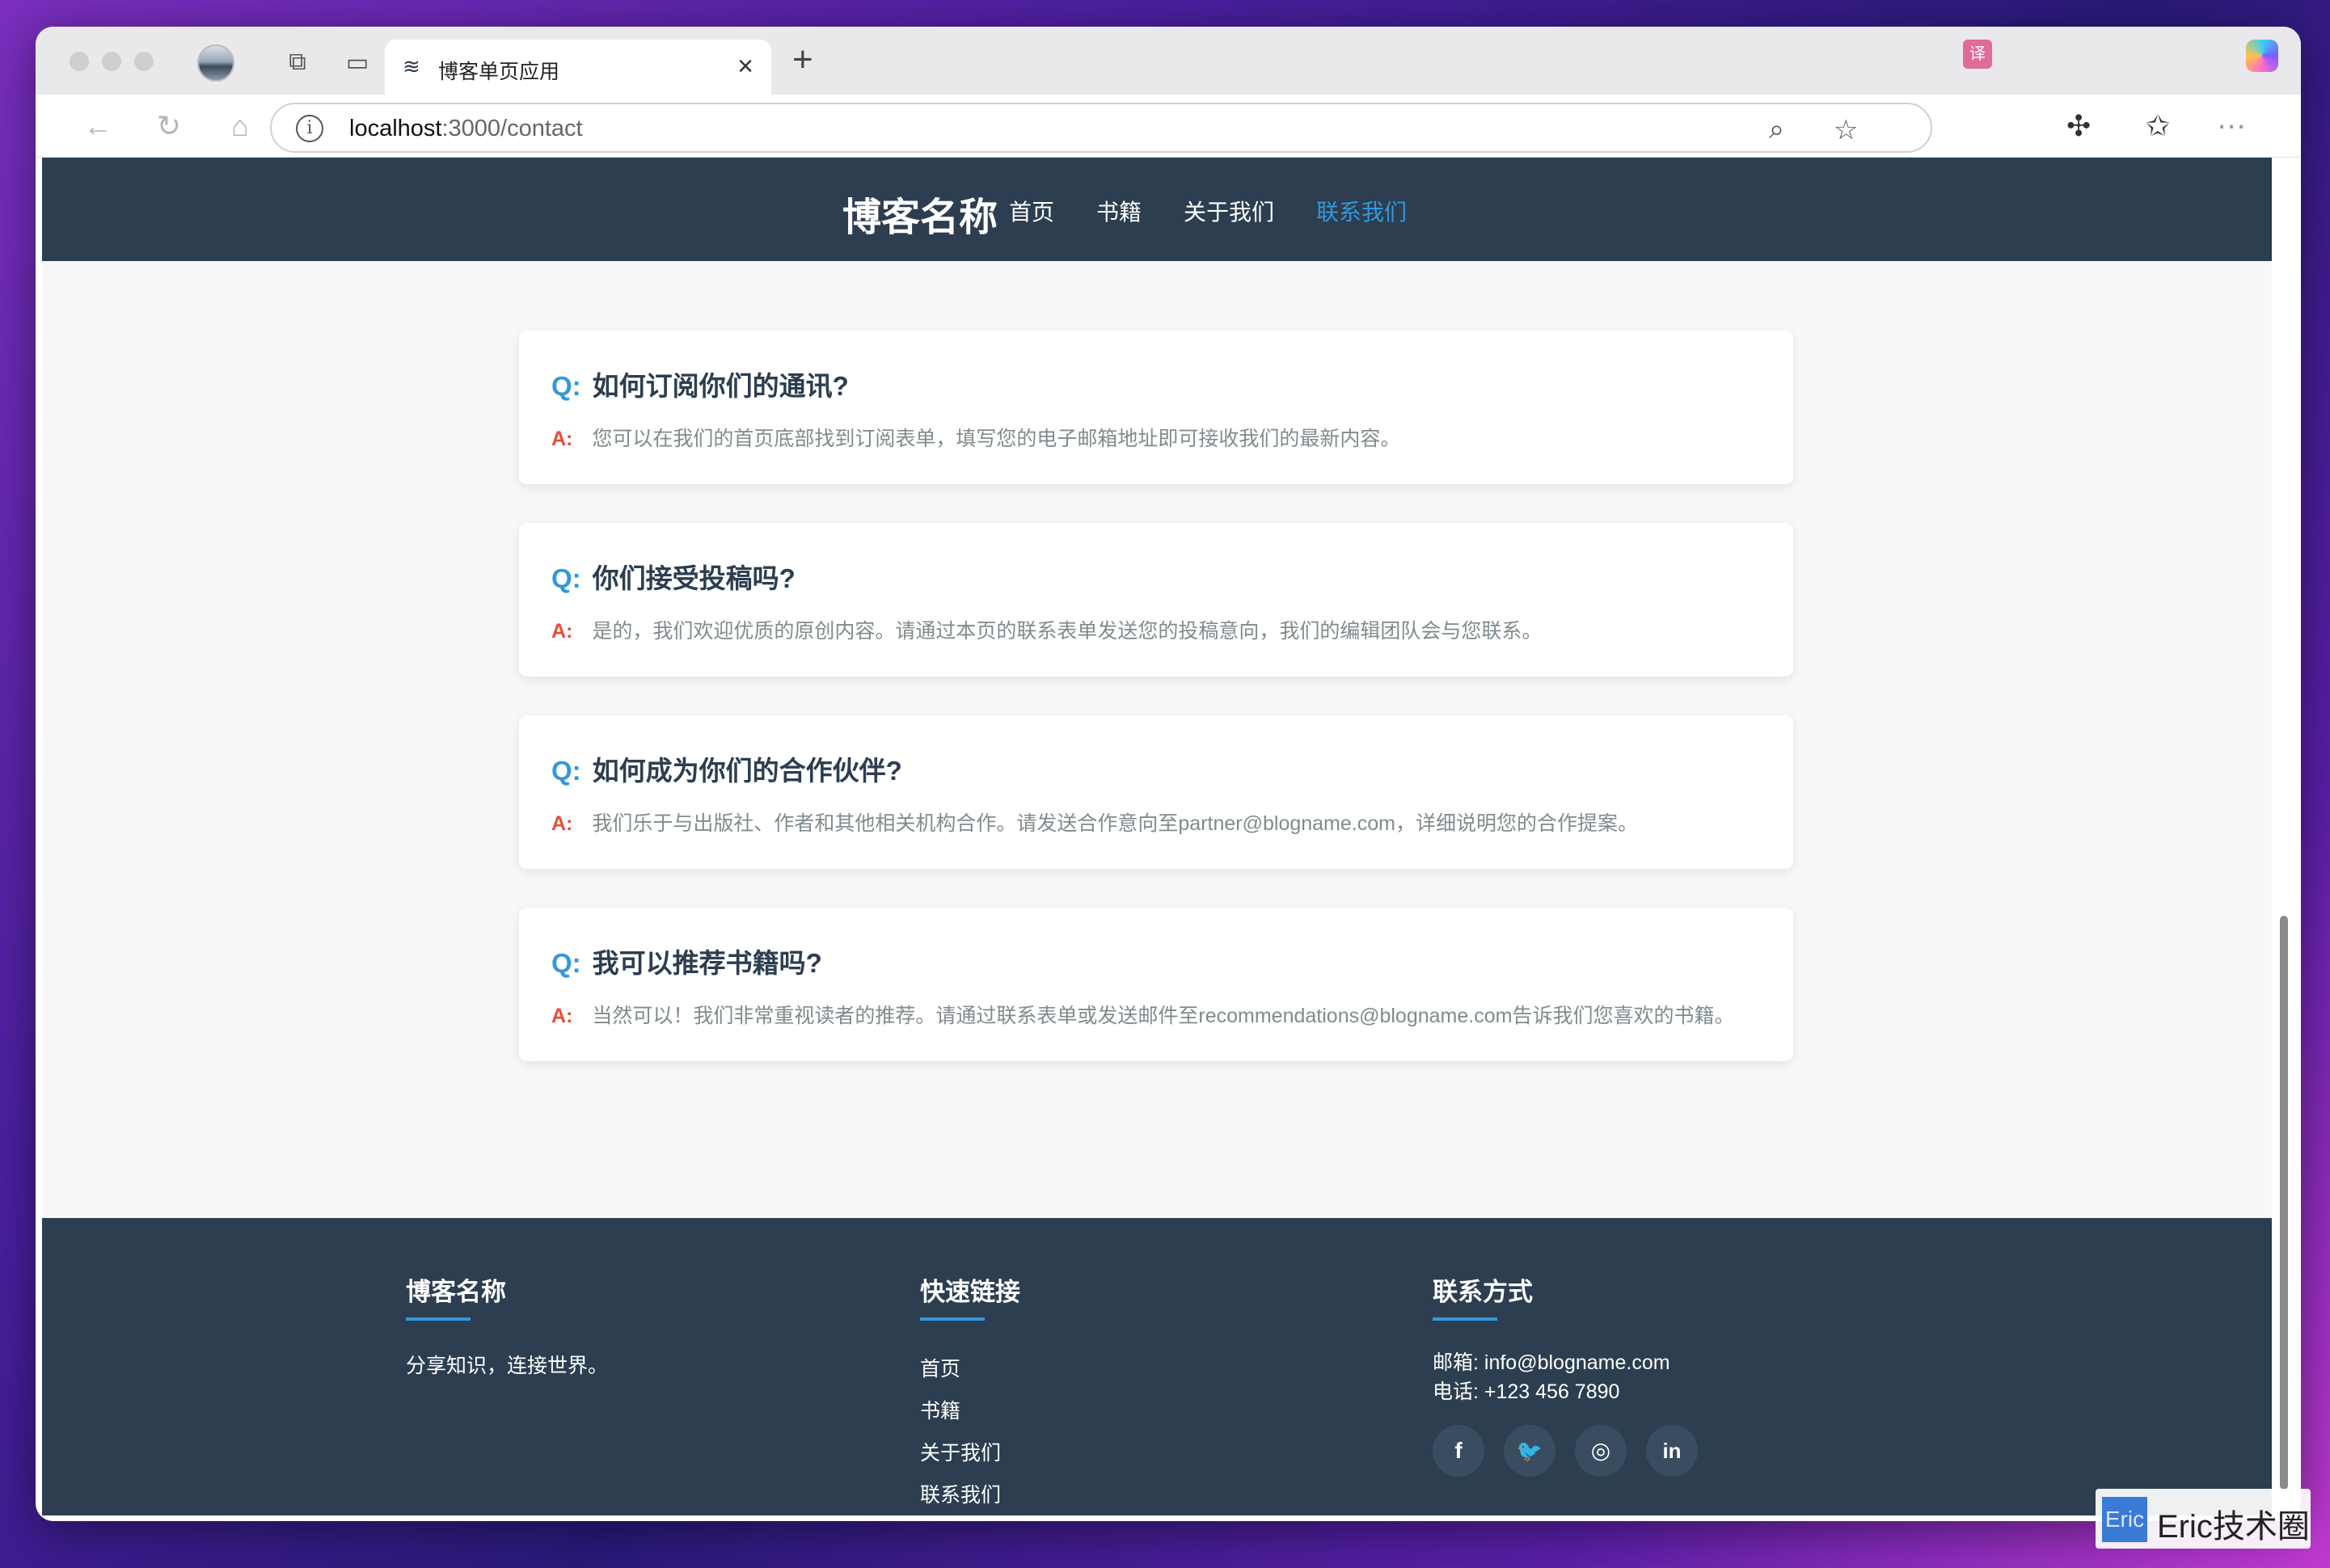  I want to click on footer-contact-title: 联系方式, so click(1483, 1292).